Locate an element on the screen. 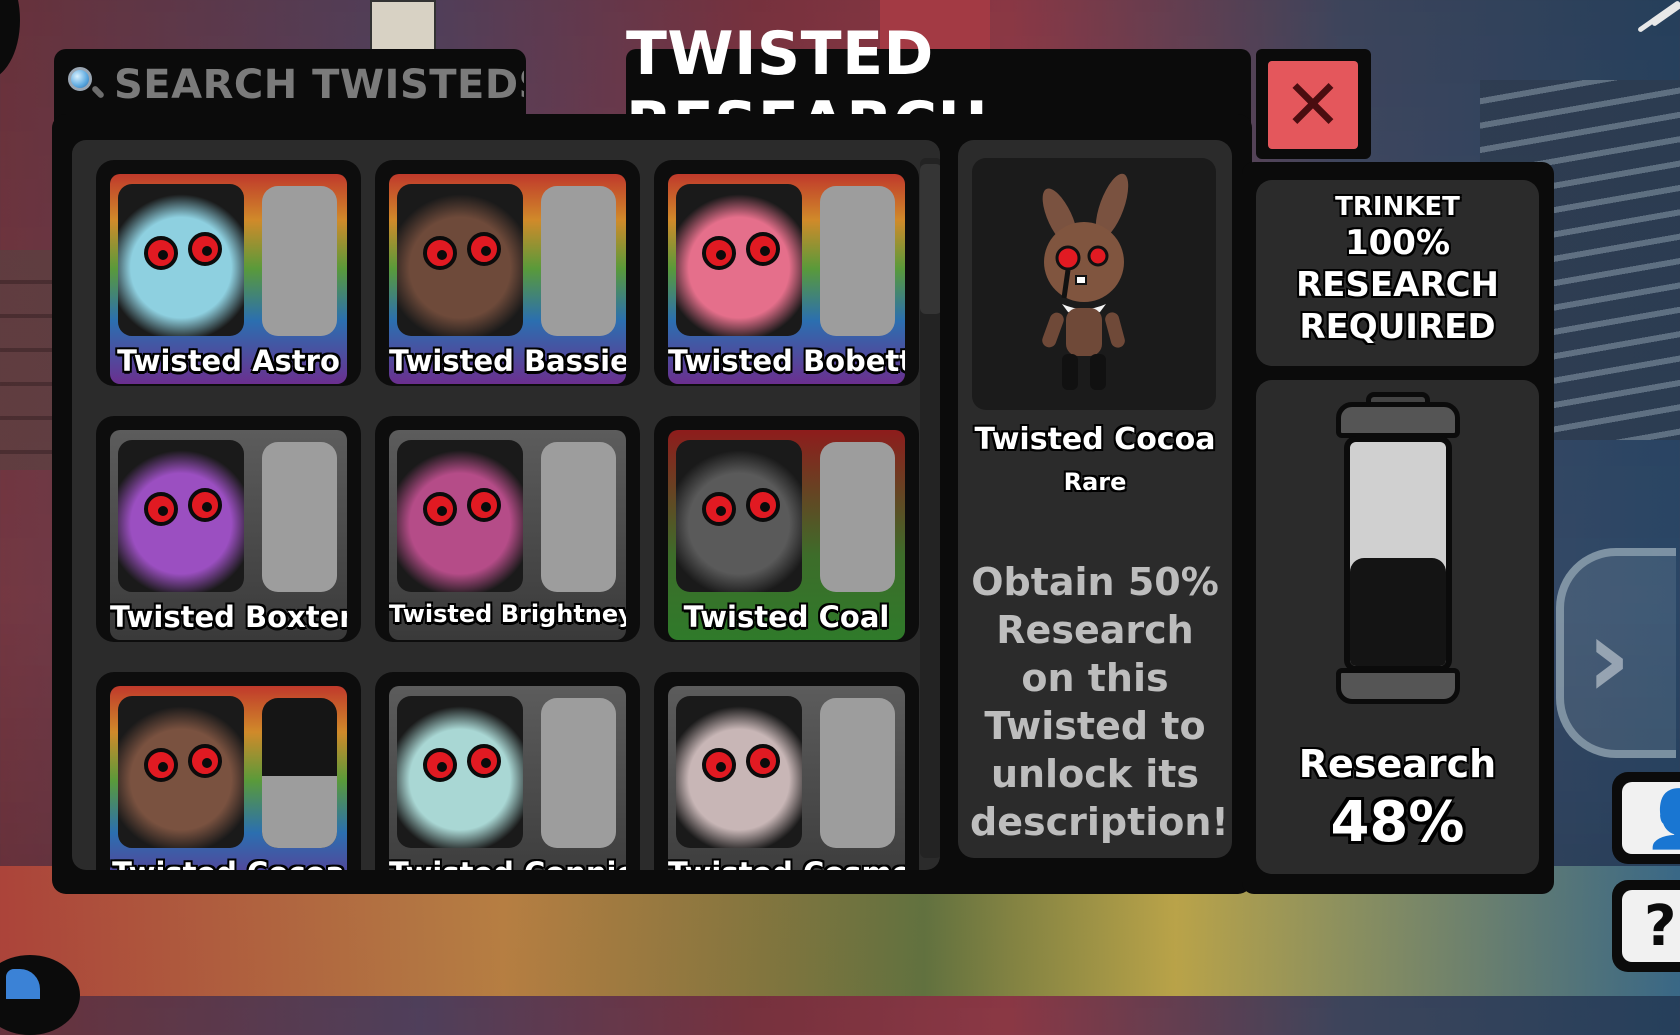  search-icon is located at coordinates (86, 85).